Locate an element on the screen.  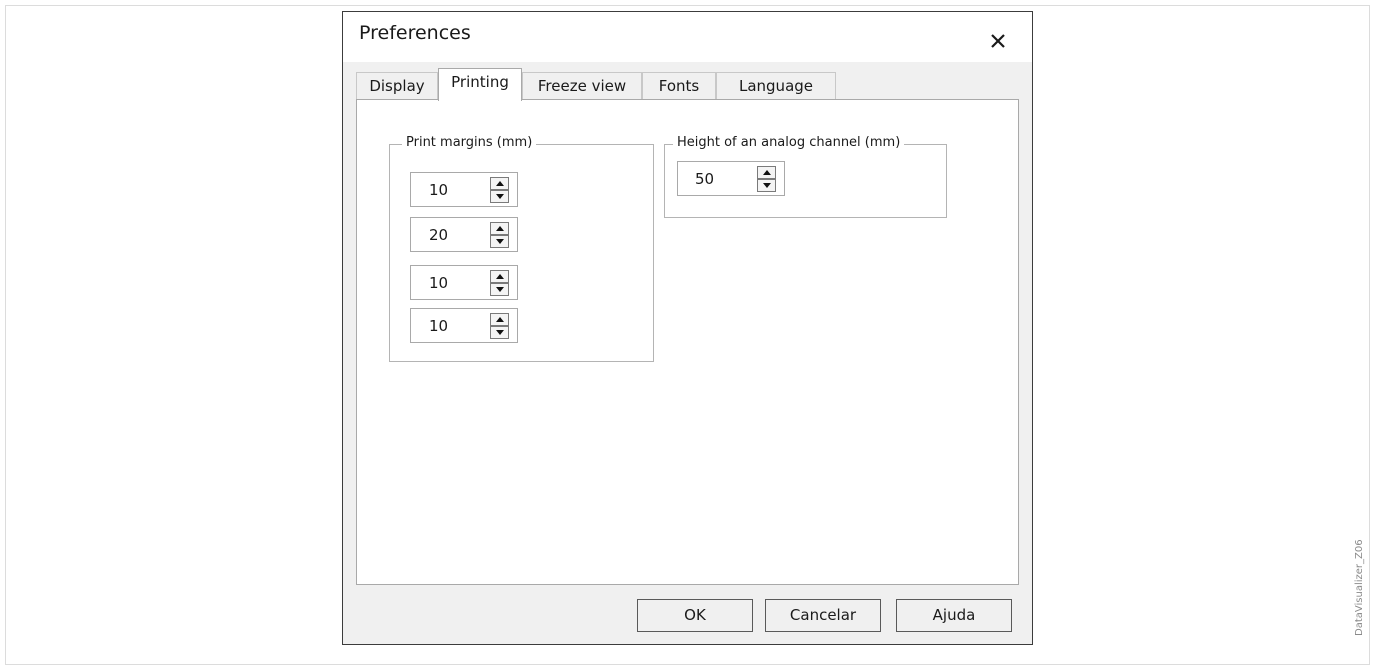
close-icon is located at coordinates (998, 41).